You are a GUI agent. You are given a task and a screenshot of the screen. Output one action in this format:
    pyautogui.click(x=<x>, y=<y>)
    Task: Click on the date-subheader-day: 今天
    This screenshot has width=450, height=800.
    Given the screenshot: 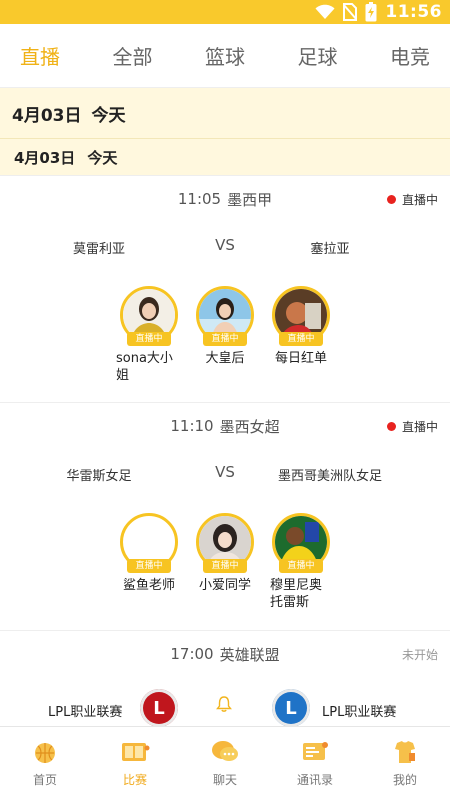 What is the action you would take?
    pyautogui.click(x=102, y=157)
    